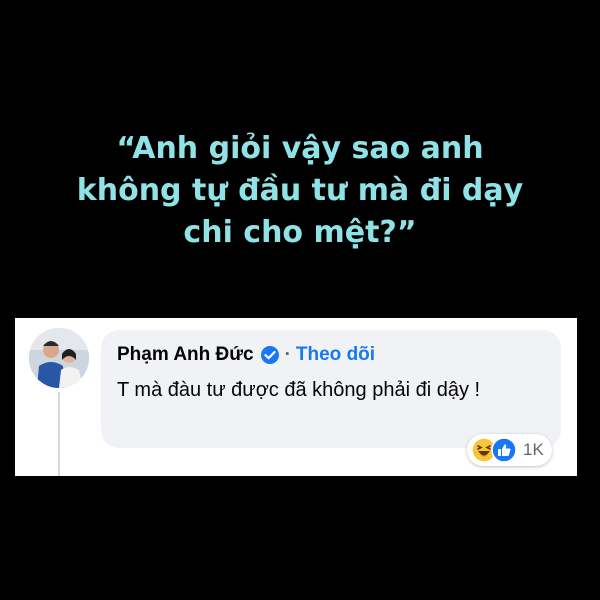 This screenshot has height=600, width=600. Describe the element at coordinates (59, 434) in the screenshot. I see `reply-thread-line` at that location.